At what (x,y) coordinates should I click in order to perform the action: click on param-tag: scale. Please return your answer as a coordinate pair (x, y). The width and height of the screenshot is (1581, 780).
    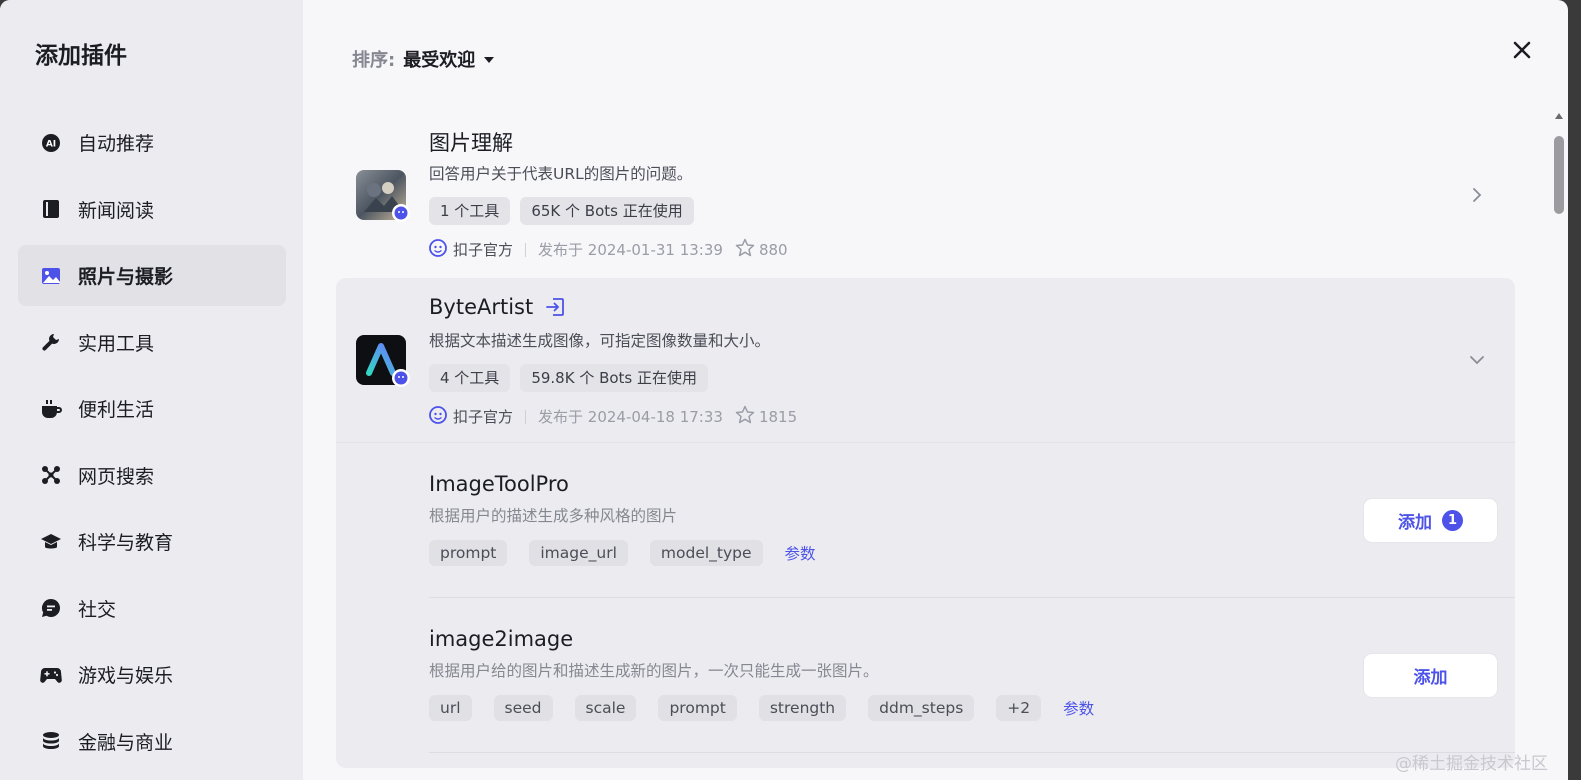
    Looking at the image, I should click on (605, 708).